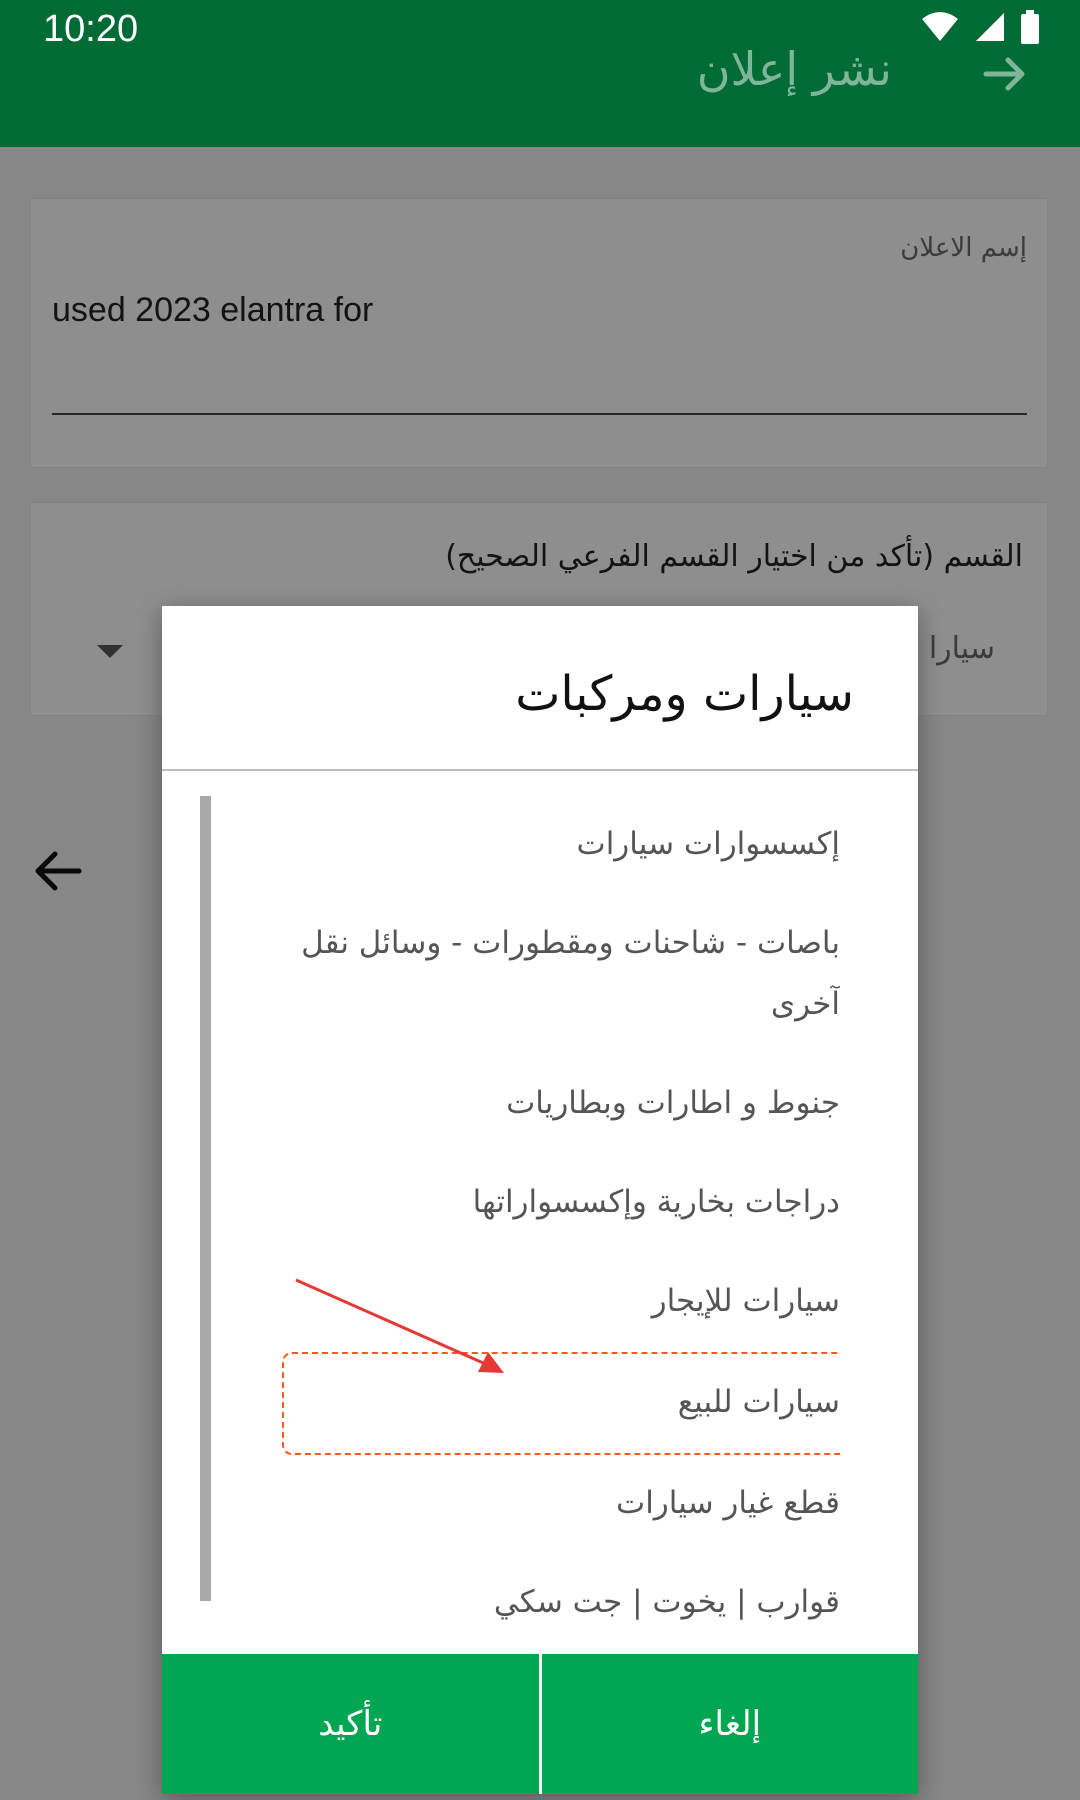 The width and height of the screenshot is (1080, 1800). I want to click on divider, so click(540, 770).